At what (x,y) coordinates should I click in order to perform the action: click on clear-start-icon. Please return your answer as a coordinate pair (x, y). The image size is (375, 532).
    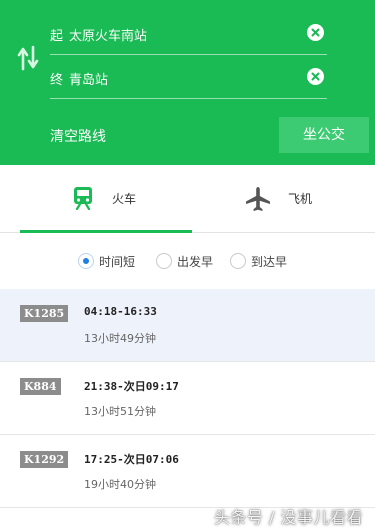
    Looking at the image, I should click on (315, 32).